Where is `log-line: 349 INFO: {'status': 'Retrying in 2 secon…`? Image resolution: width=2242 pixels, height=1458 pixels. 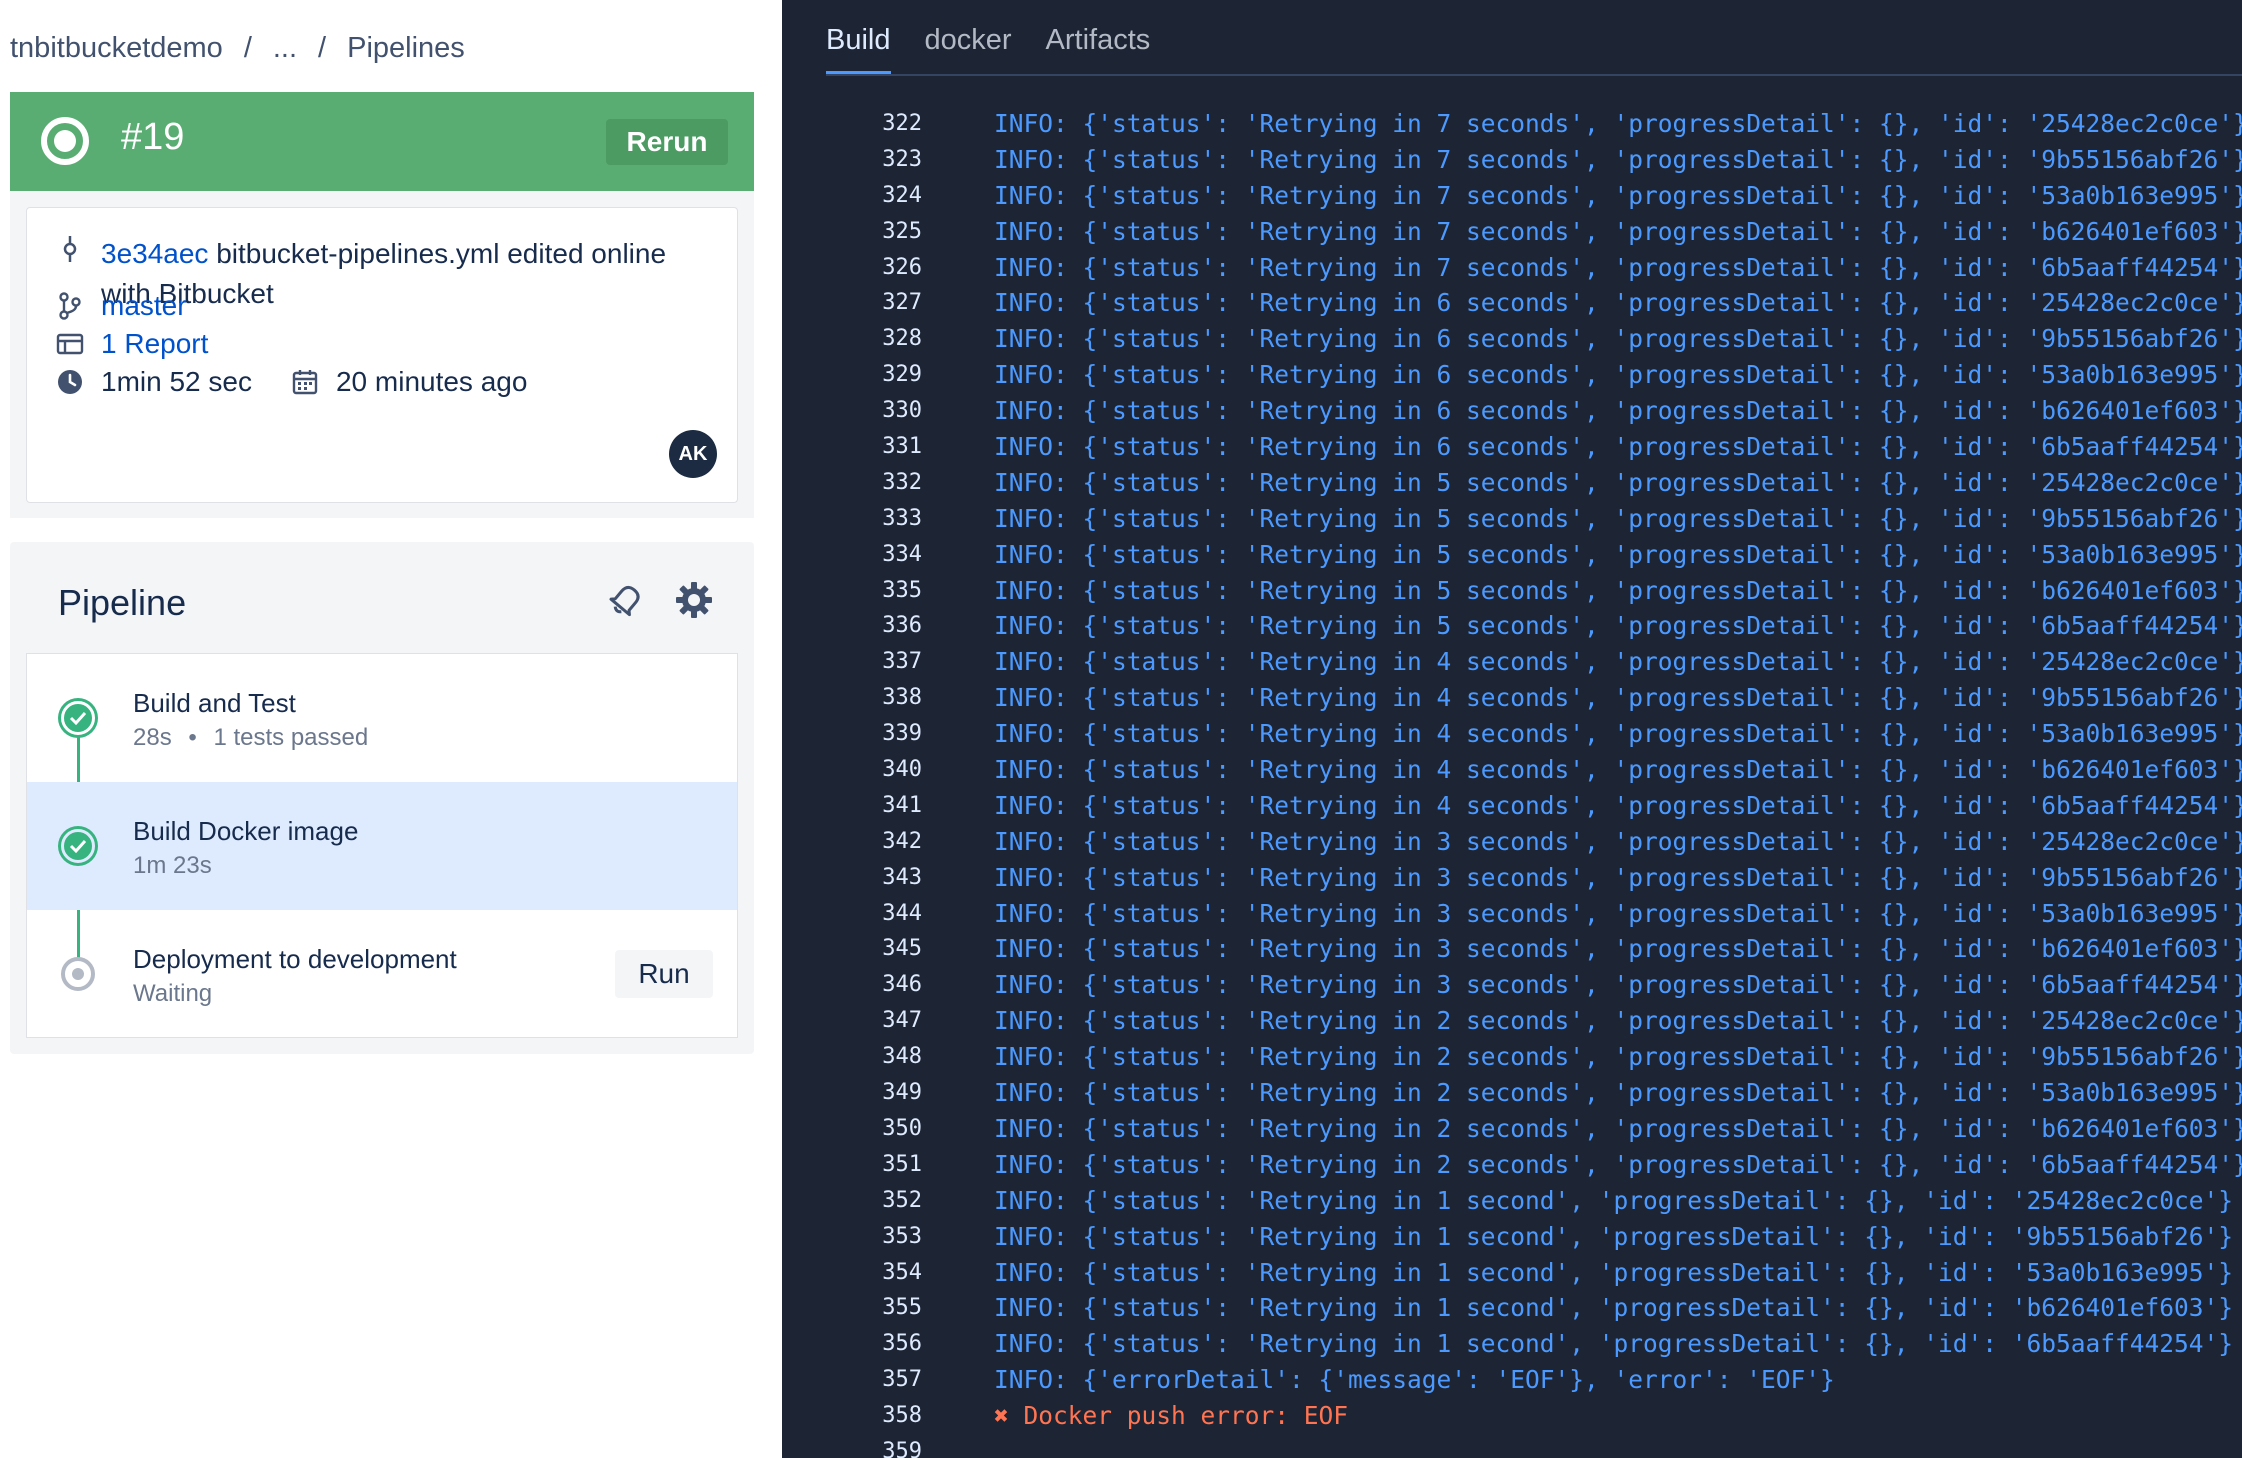
log-line: 349 INFO: {'status': 'Retrying in 2 secon… is located at coordinates (1512, 1093).